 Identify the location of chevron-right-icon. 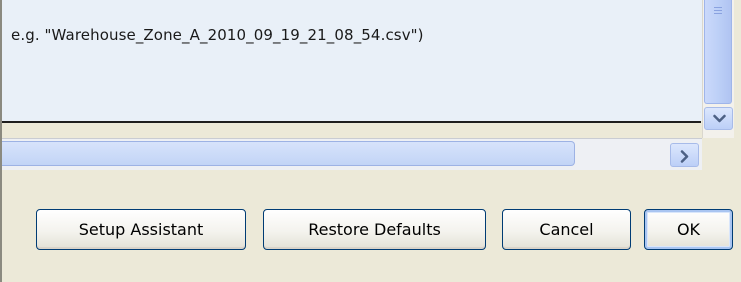
(684, 156).